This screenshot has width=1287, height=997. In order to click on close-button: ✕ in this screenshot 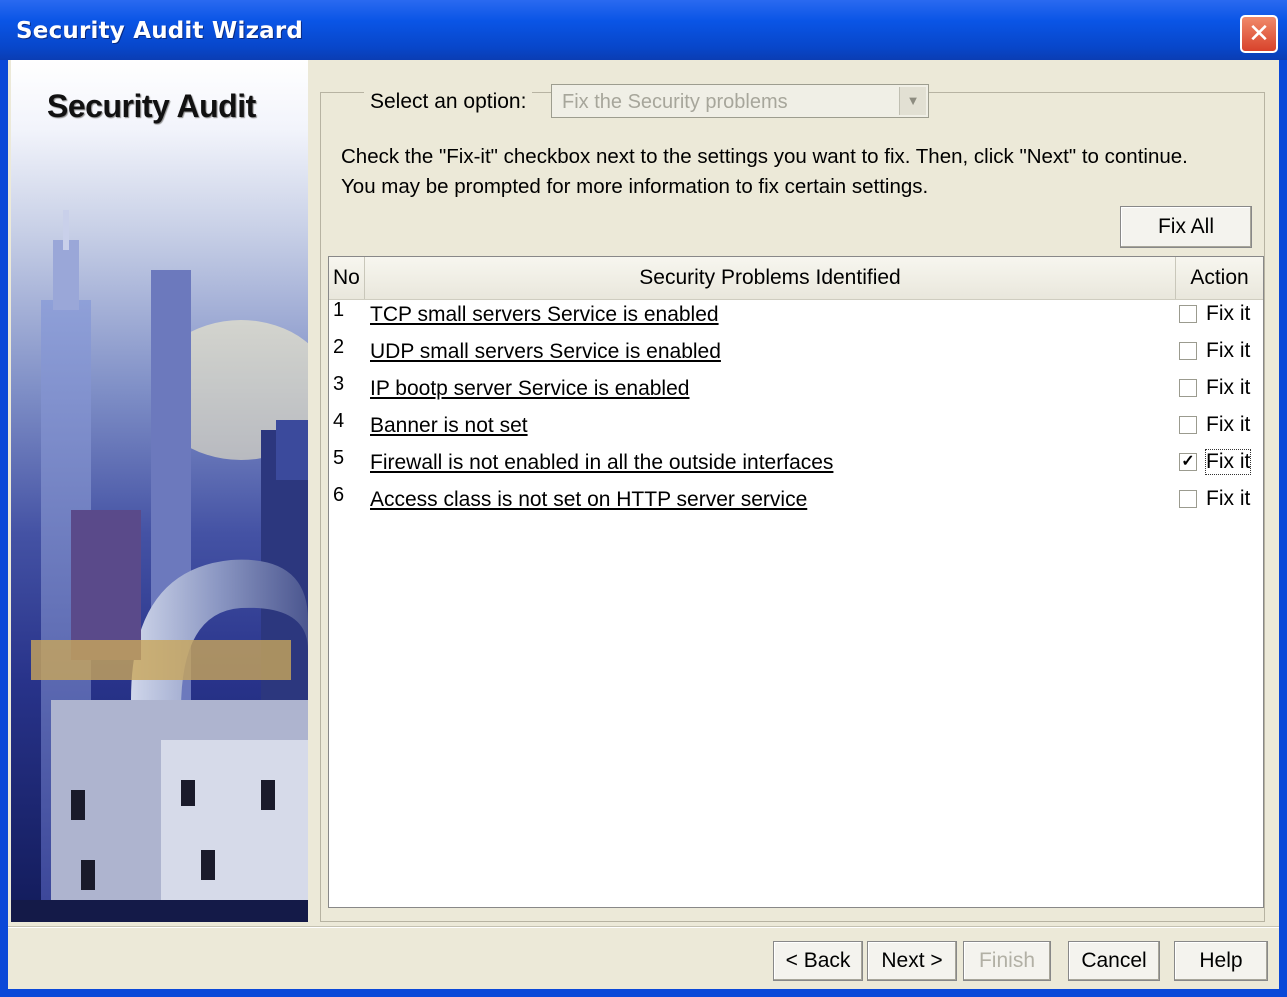, I will do `click(1259, 34)`.